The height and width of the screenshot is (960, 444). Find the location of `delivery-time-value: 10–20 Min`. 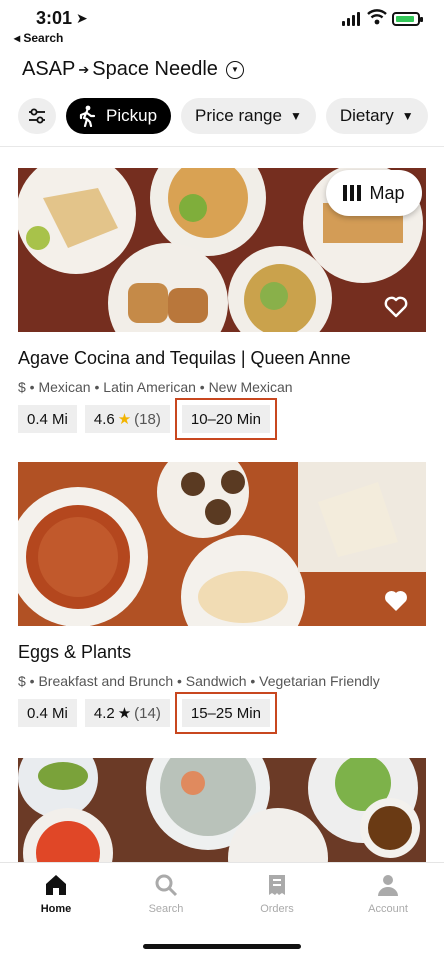

delivery-time-value: 10–20 Min is located at coordinates (225, 419).